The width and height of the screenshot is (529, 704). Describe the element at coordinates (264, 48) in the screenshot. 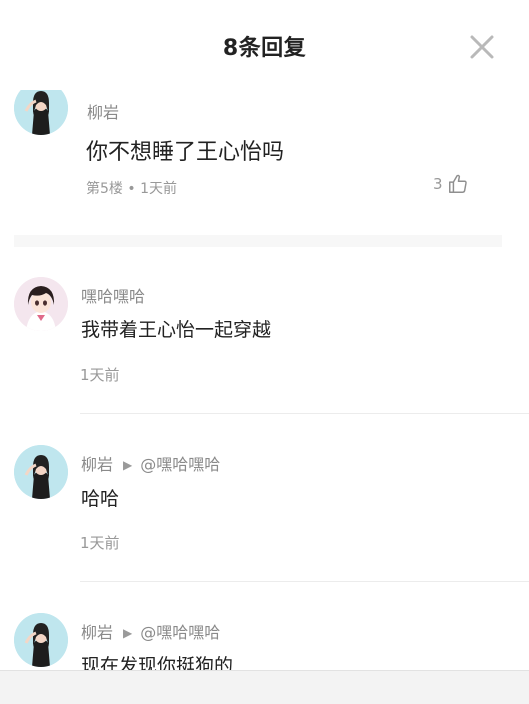

I see `page-title: 8条回复` at that location.